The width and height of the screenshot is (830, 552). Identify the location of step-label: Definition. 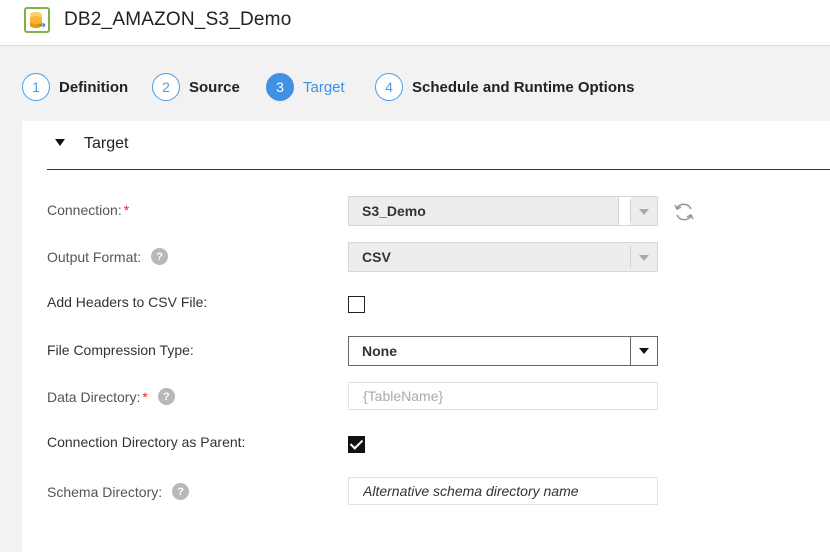
(94, 87).